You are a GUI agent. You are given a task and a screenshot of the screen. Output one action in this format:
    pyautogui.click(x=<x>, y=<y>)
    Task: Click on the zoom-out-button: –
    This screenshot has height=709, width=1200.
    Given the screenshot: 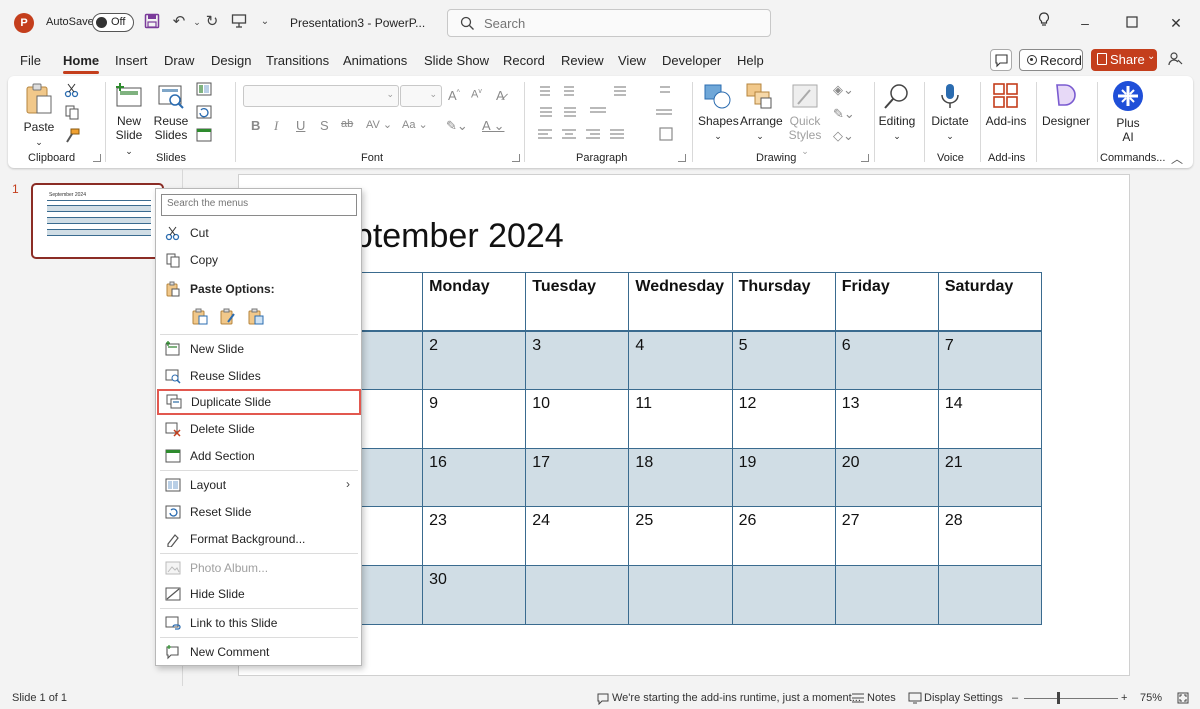 What is the action you would take?
    pyautogui.click(x=1015, y=698)
    